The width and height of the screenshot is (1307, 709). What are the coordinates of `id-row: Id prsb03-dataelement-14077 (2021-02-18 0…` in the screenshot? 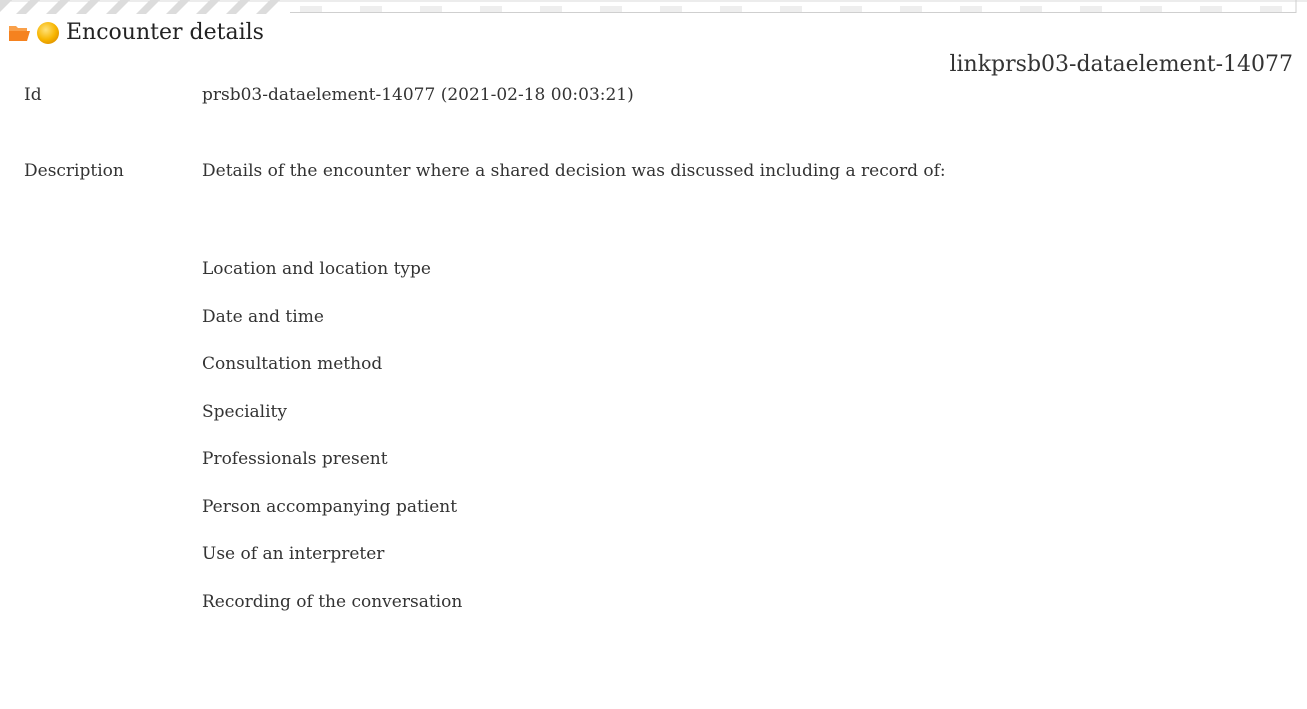 It's located at (329, 95).